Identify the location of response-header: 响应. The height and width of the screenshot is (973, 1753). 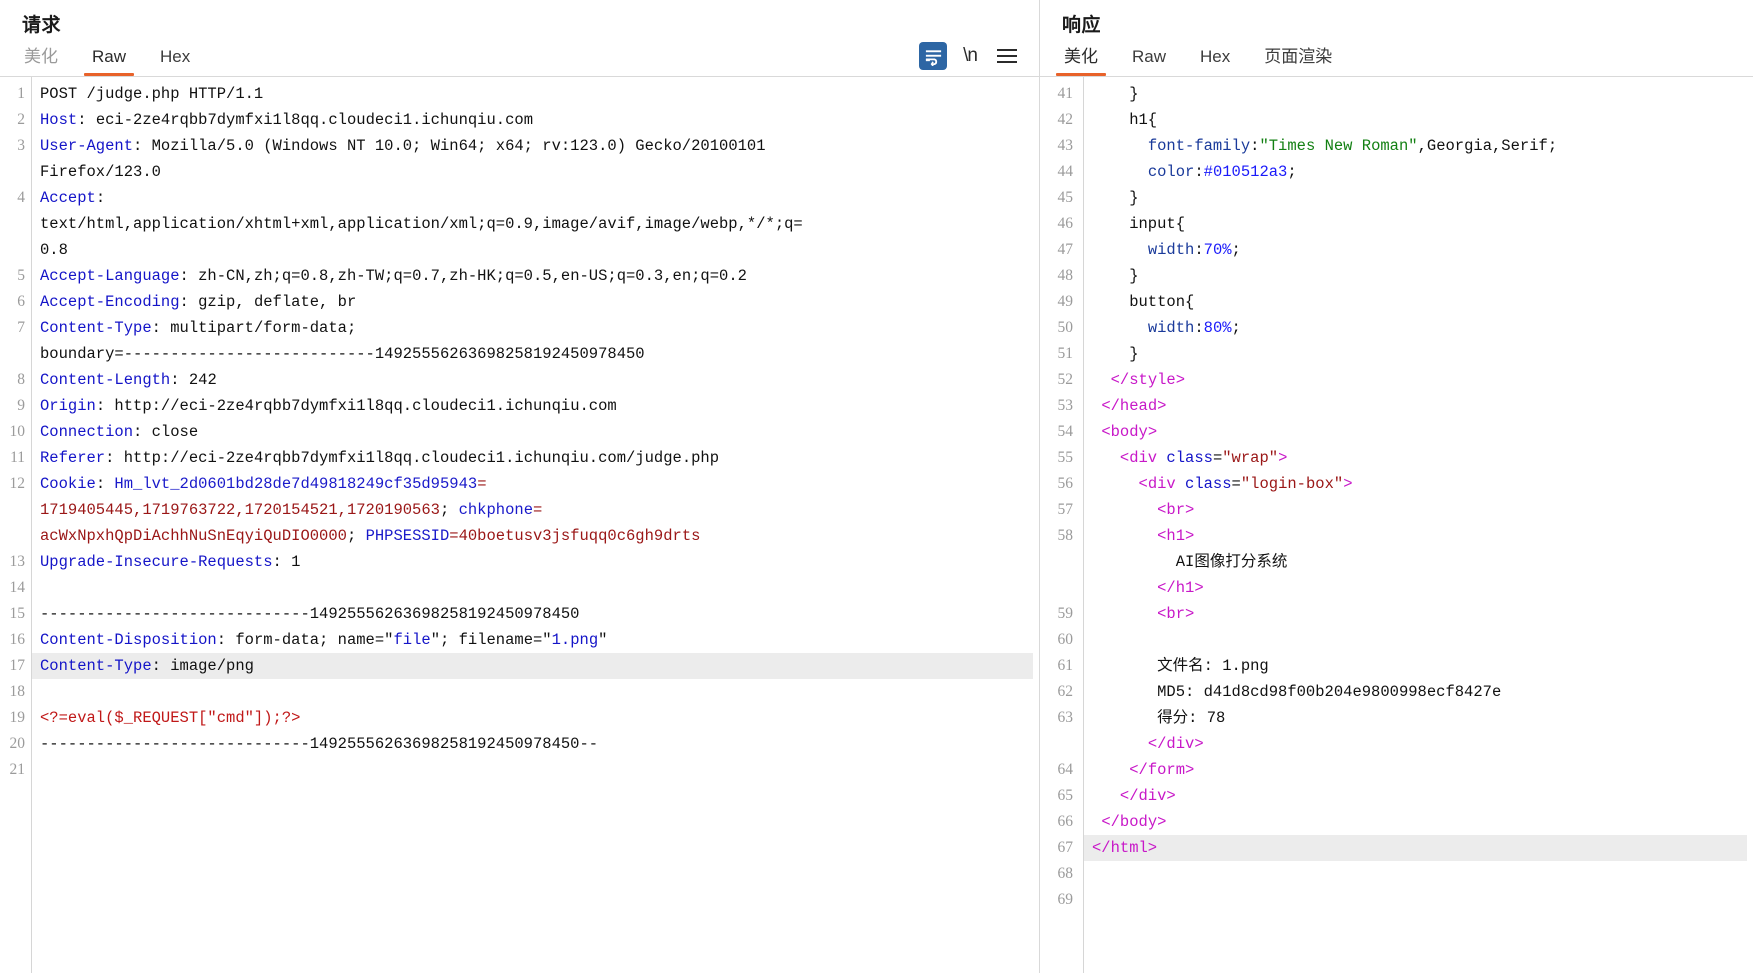
(1396, 19).